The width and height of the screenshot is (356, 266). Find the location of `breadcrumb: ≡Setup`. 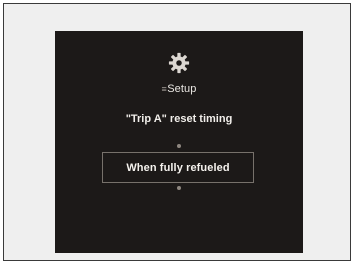

breadcrumb: ≡Setup is located at coordinates (179, 89).